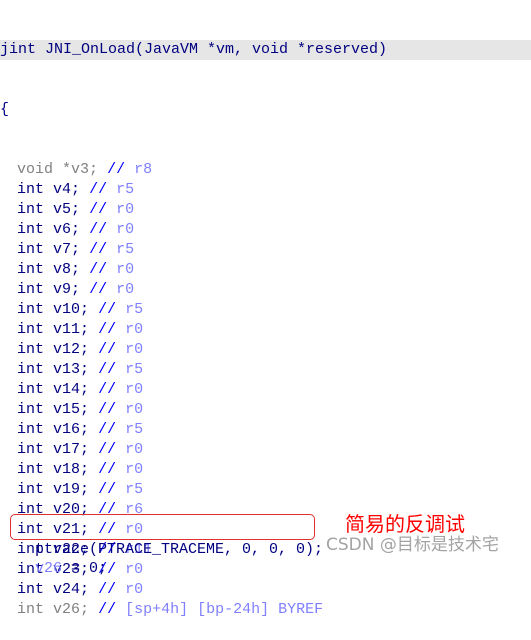  I want to click on declaration-line: int v6; // r0, so click(265, 230).